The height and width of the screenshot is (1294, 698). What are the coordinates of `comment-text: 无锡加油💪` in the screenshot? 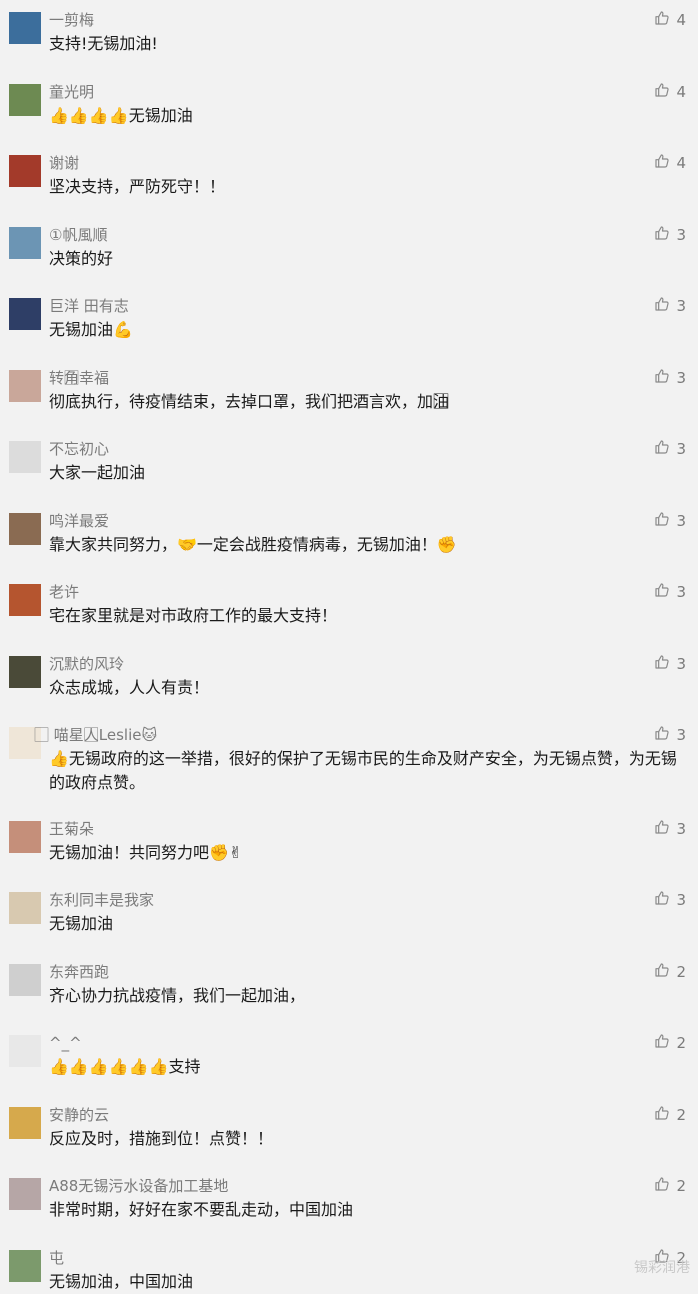 It's located at (369, 330).